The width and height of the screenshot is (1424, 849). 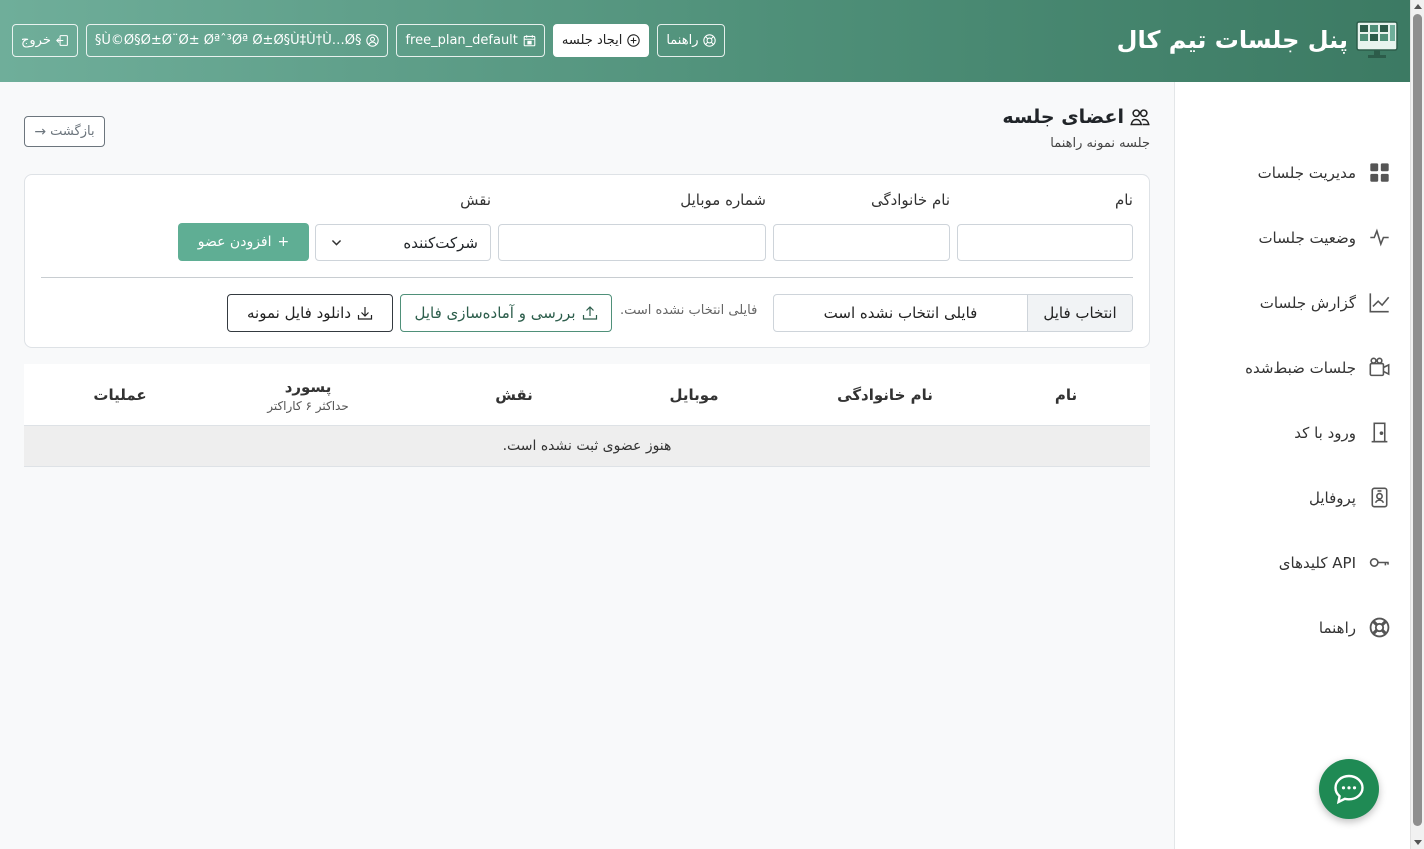 I want to click on plus-circle-icon, so click(x=634, y=40).